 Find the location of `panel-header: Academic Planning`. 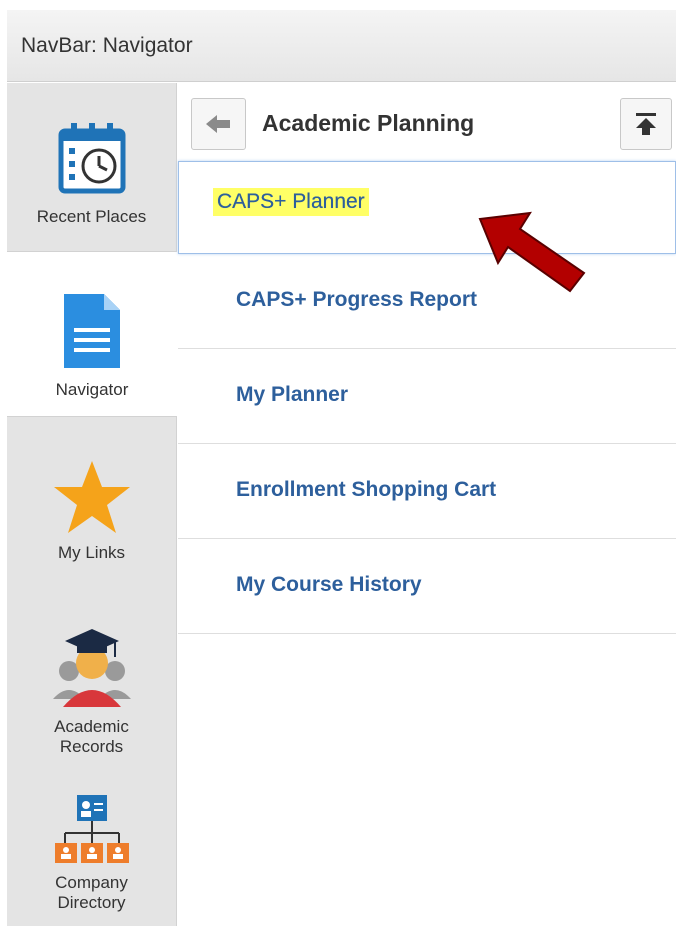

panel-header: Academic Planning is located at coordinates (427, 121).